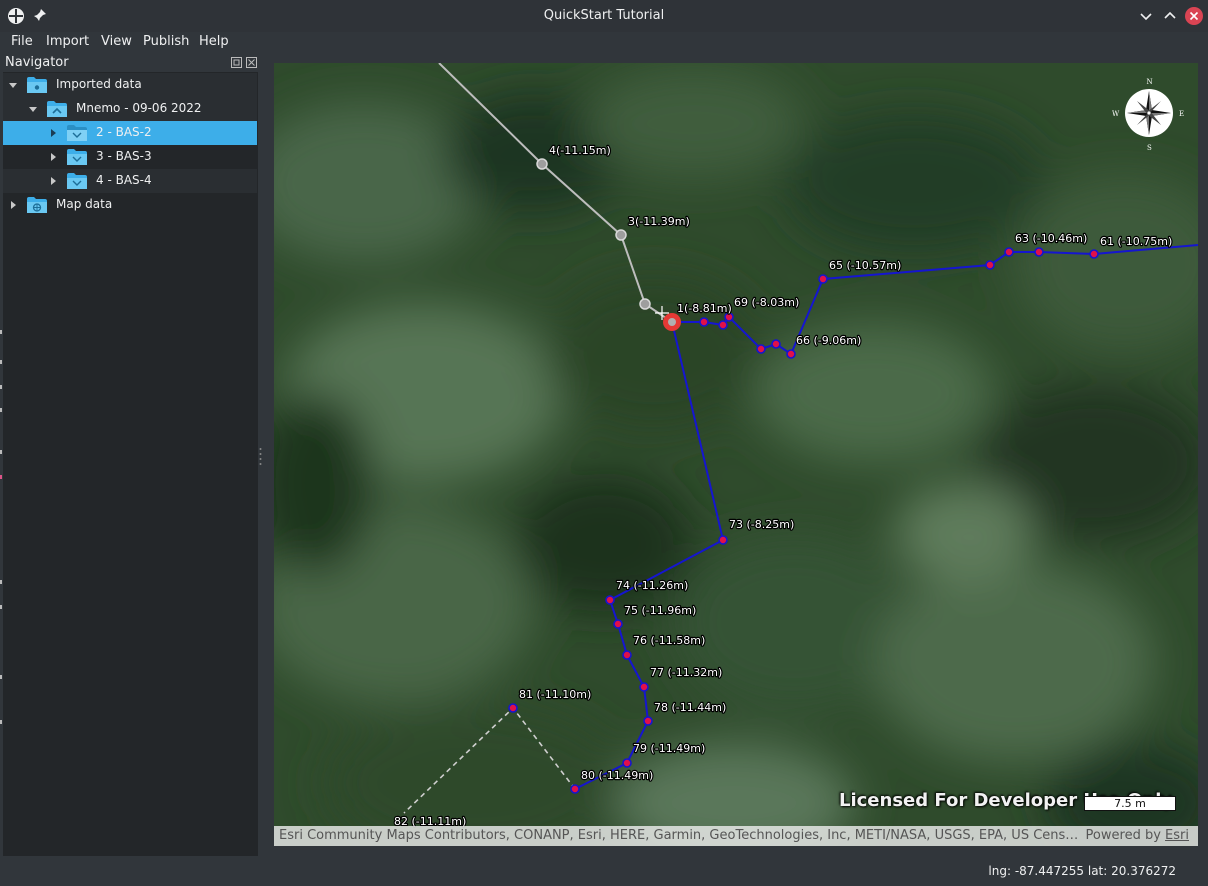 This screenshot has width=1208, height=886. What do you see at coordinates (865, 265) in the screenshot?
I see `station-label-65: 65 (-10.57m)` at bounding box center [865, 265].